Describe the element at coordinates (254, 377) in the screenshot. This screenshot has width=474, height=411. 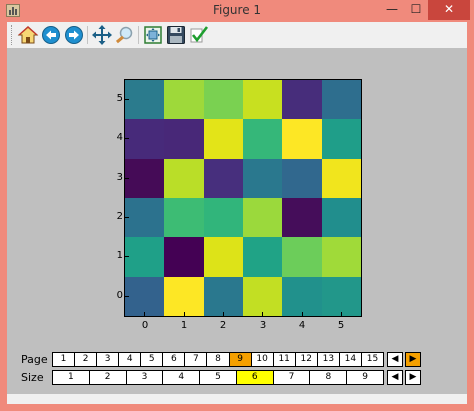
I see `size-option: 6` at that location.